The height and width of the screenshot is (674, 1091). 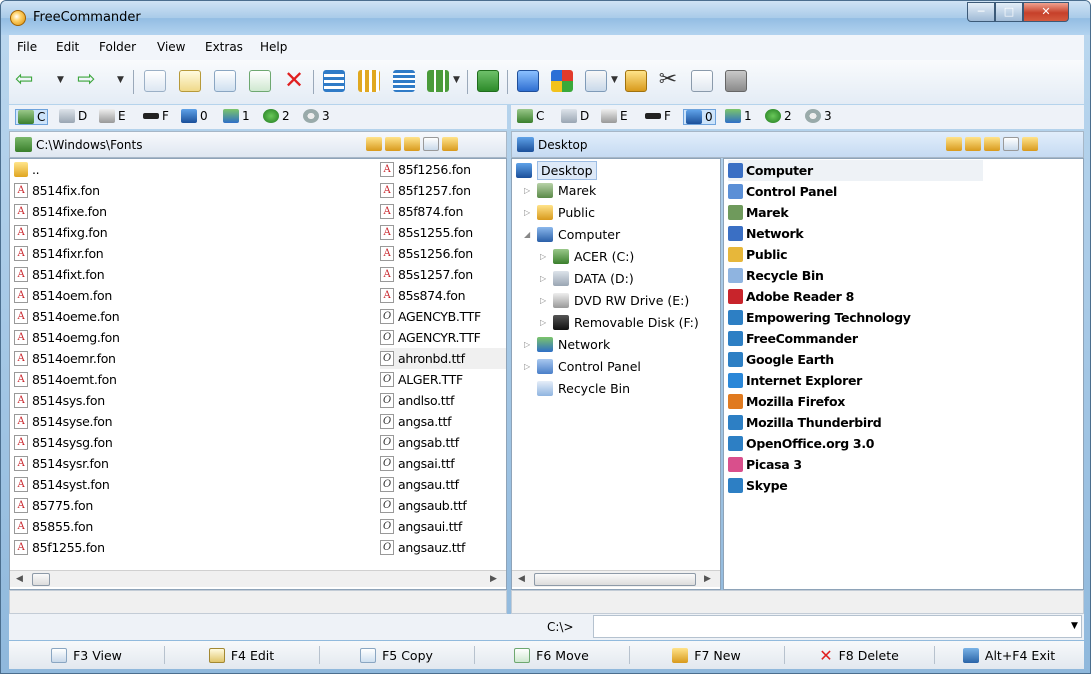 What do you see at coordinates (587, 278) in the screenshot?
I see `tree-node: ▷ DATA (D:)` at bounding box center [587, 278].